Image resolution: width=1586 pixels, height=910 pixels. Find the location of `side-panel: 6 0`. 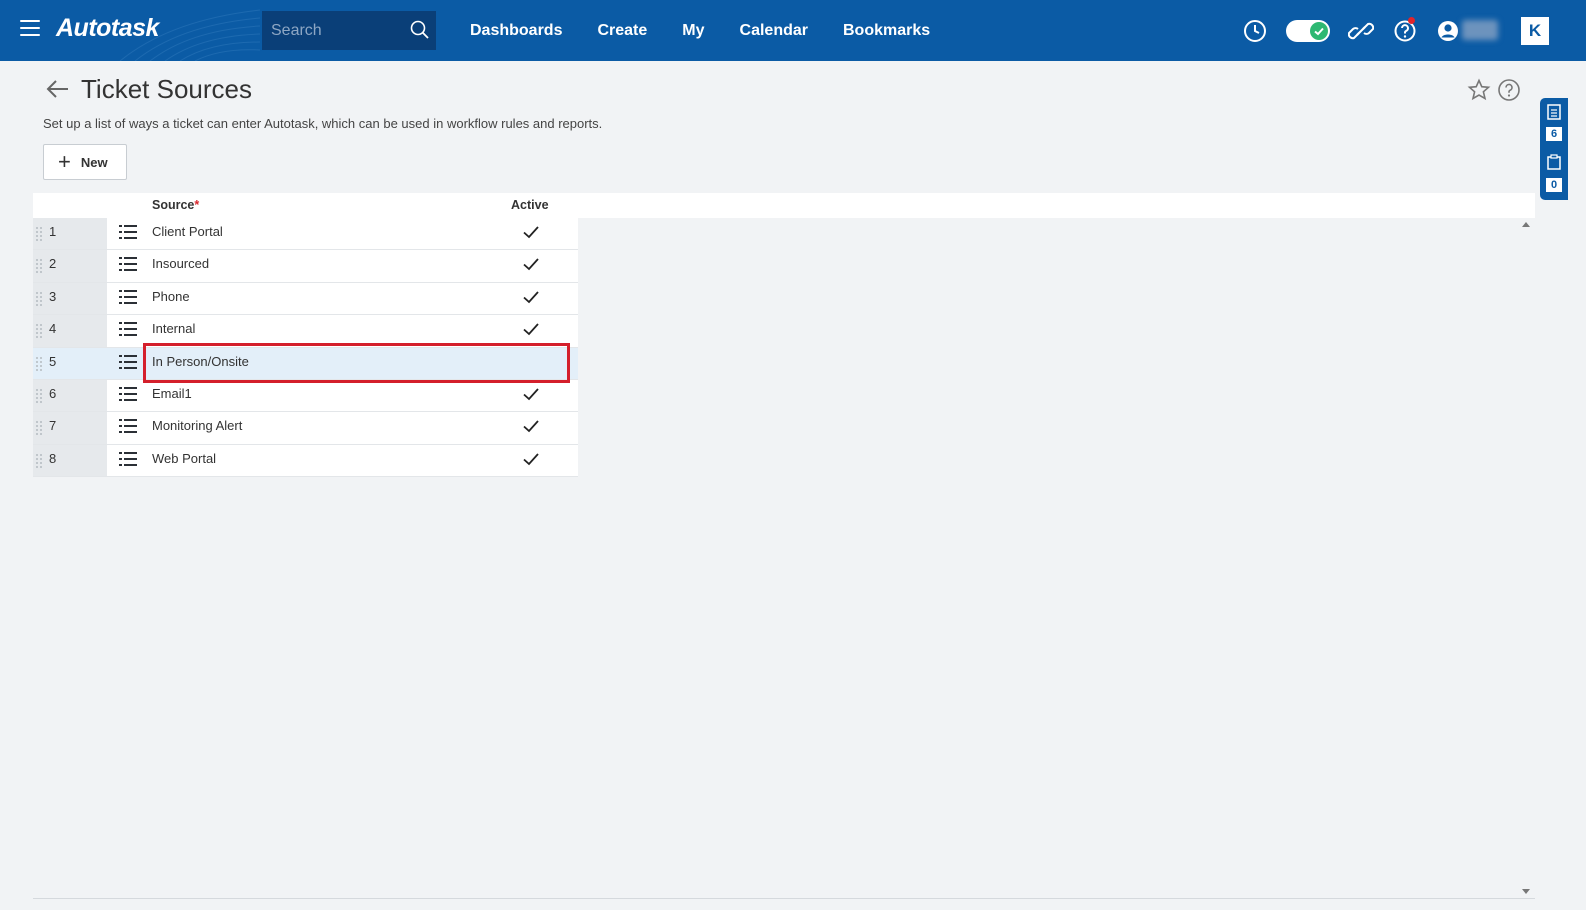

side-panel: 6 0 is located at coordinates (1554, 149).